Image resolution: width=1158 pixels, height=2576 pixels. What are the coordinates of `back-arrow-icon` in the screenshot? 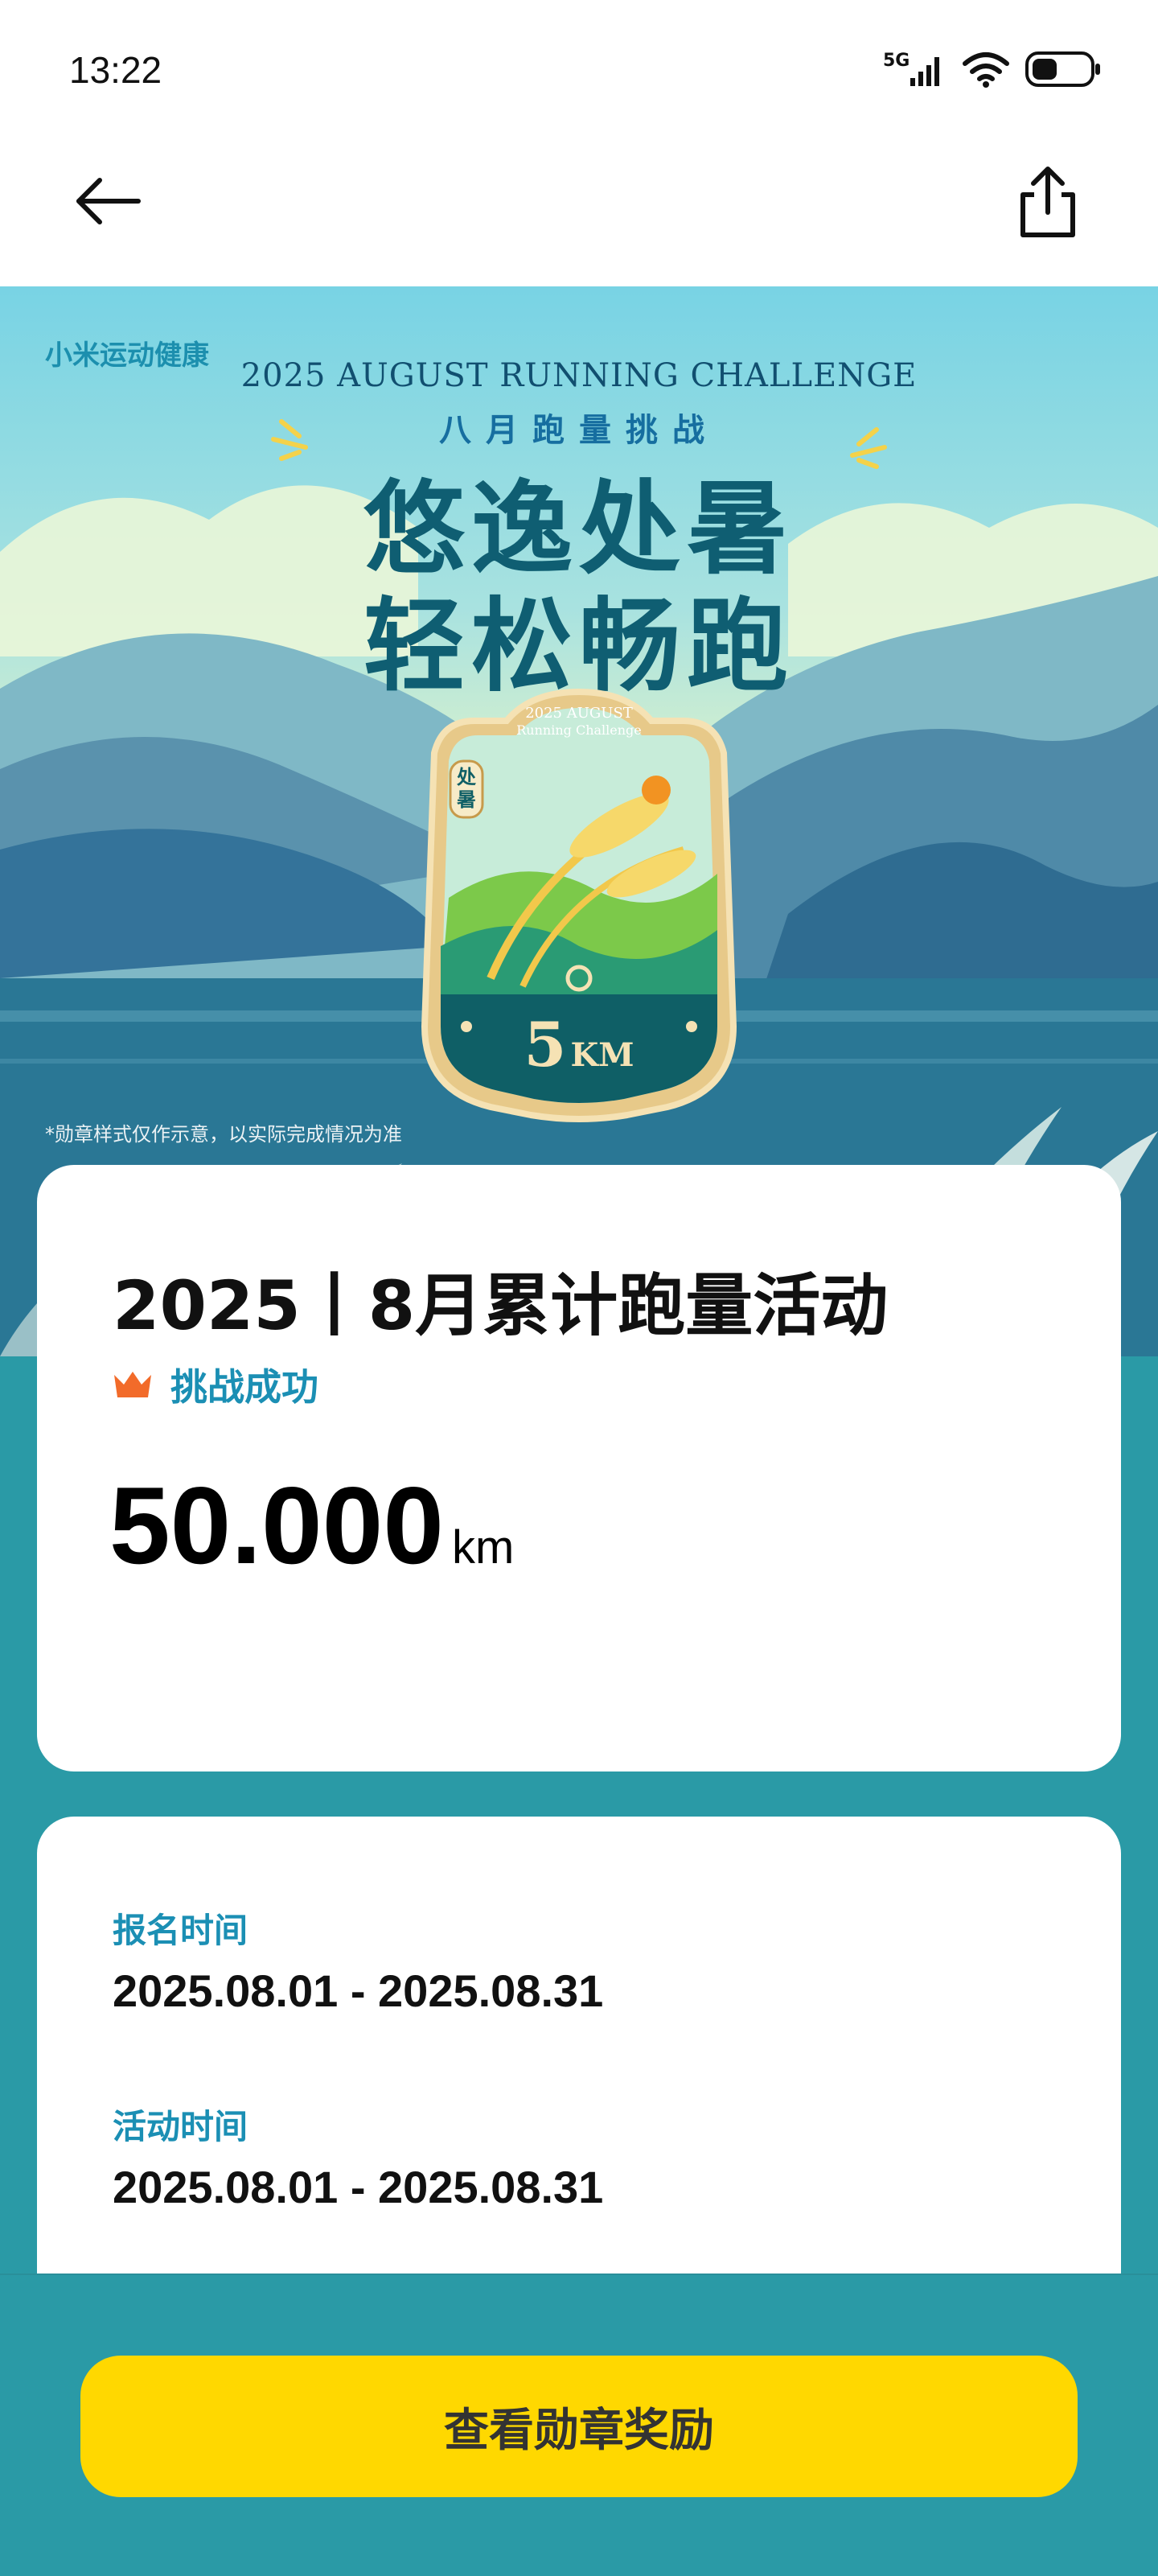 It's located at (108, 201).